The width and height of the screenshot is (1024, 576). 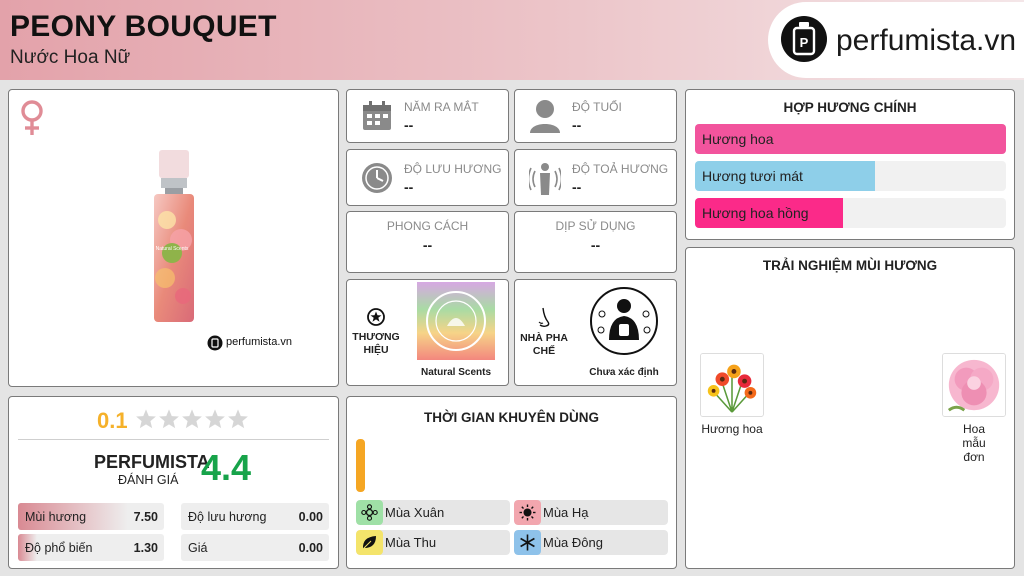 I want to click on watermark-text: perfumista.vn, so click(x=259, y=342).